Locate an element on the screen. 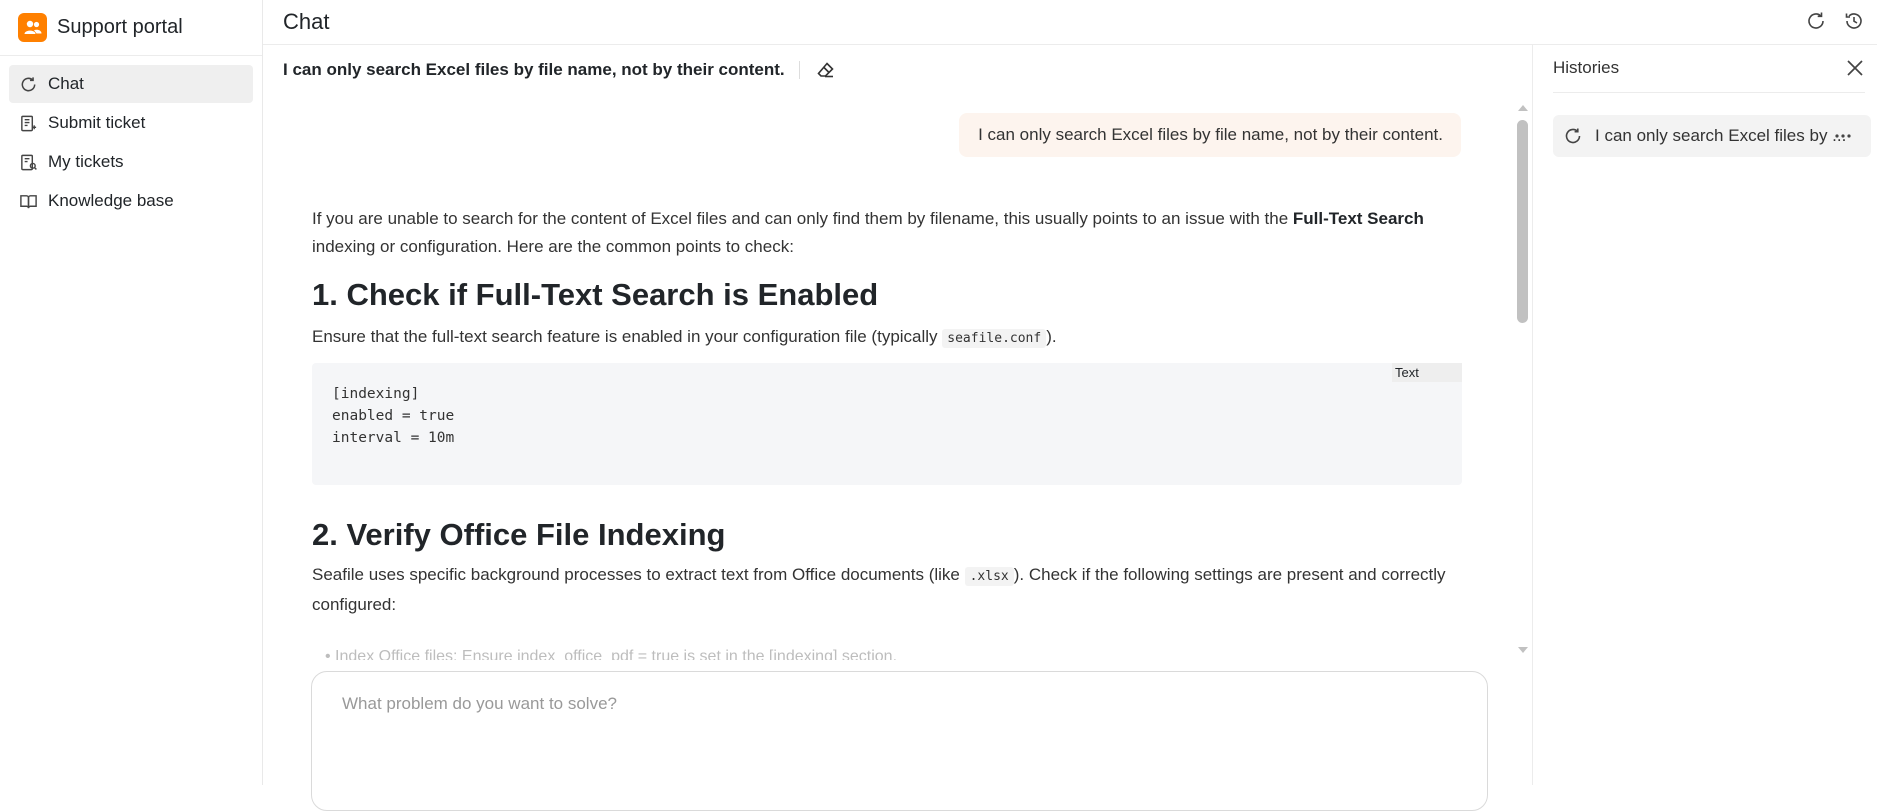  answer-paragraph-1-end: ). is located at coordinates (1051, 336).